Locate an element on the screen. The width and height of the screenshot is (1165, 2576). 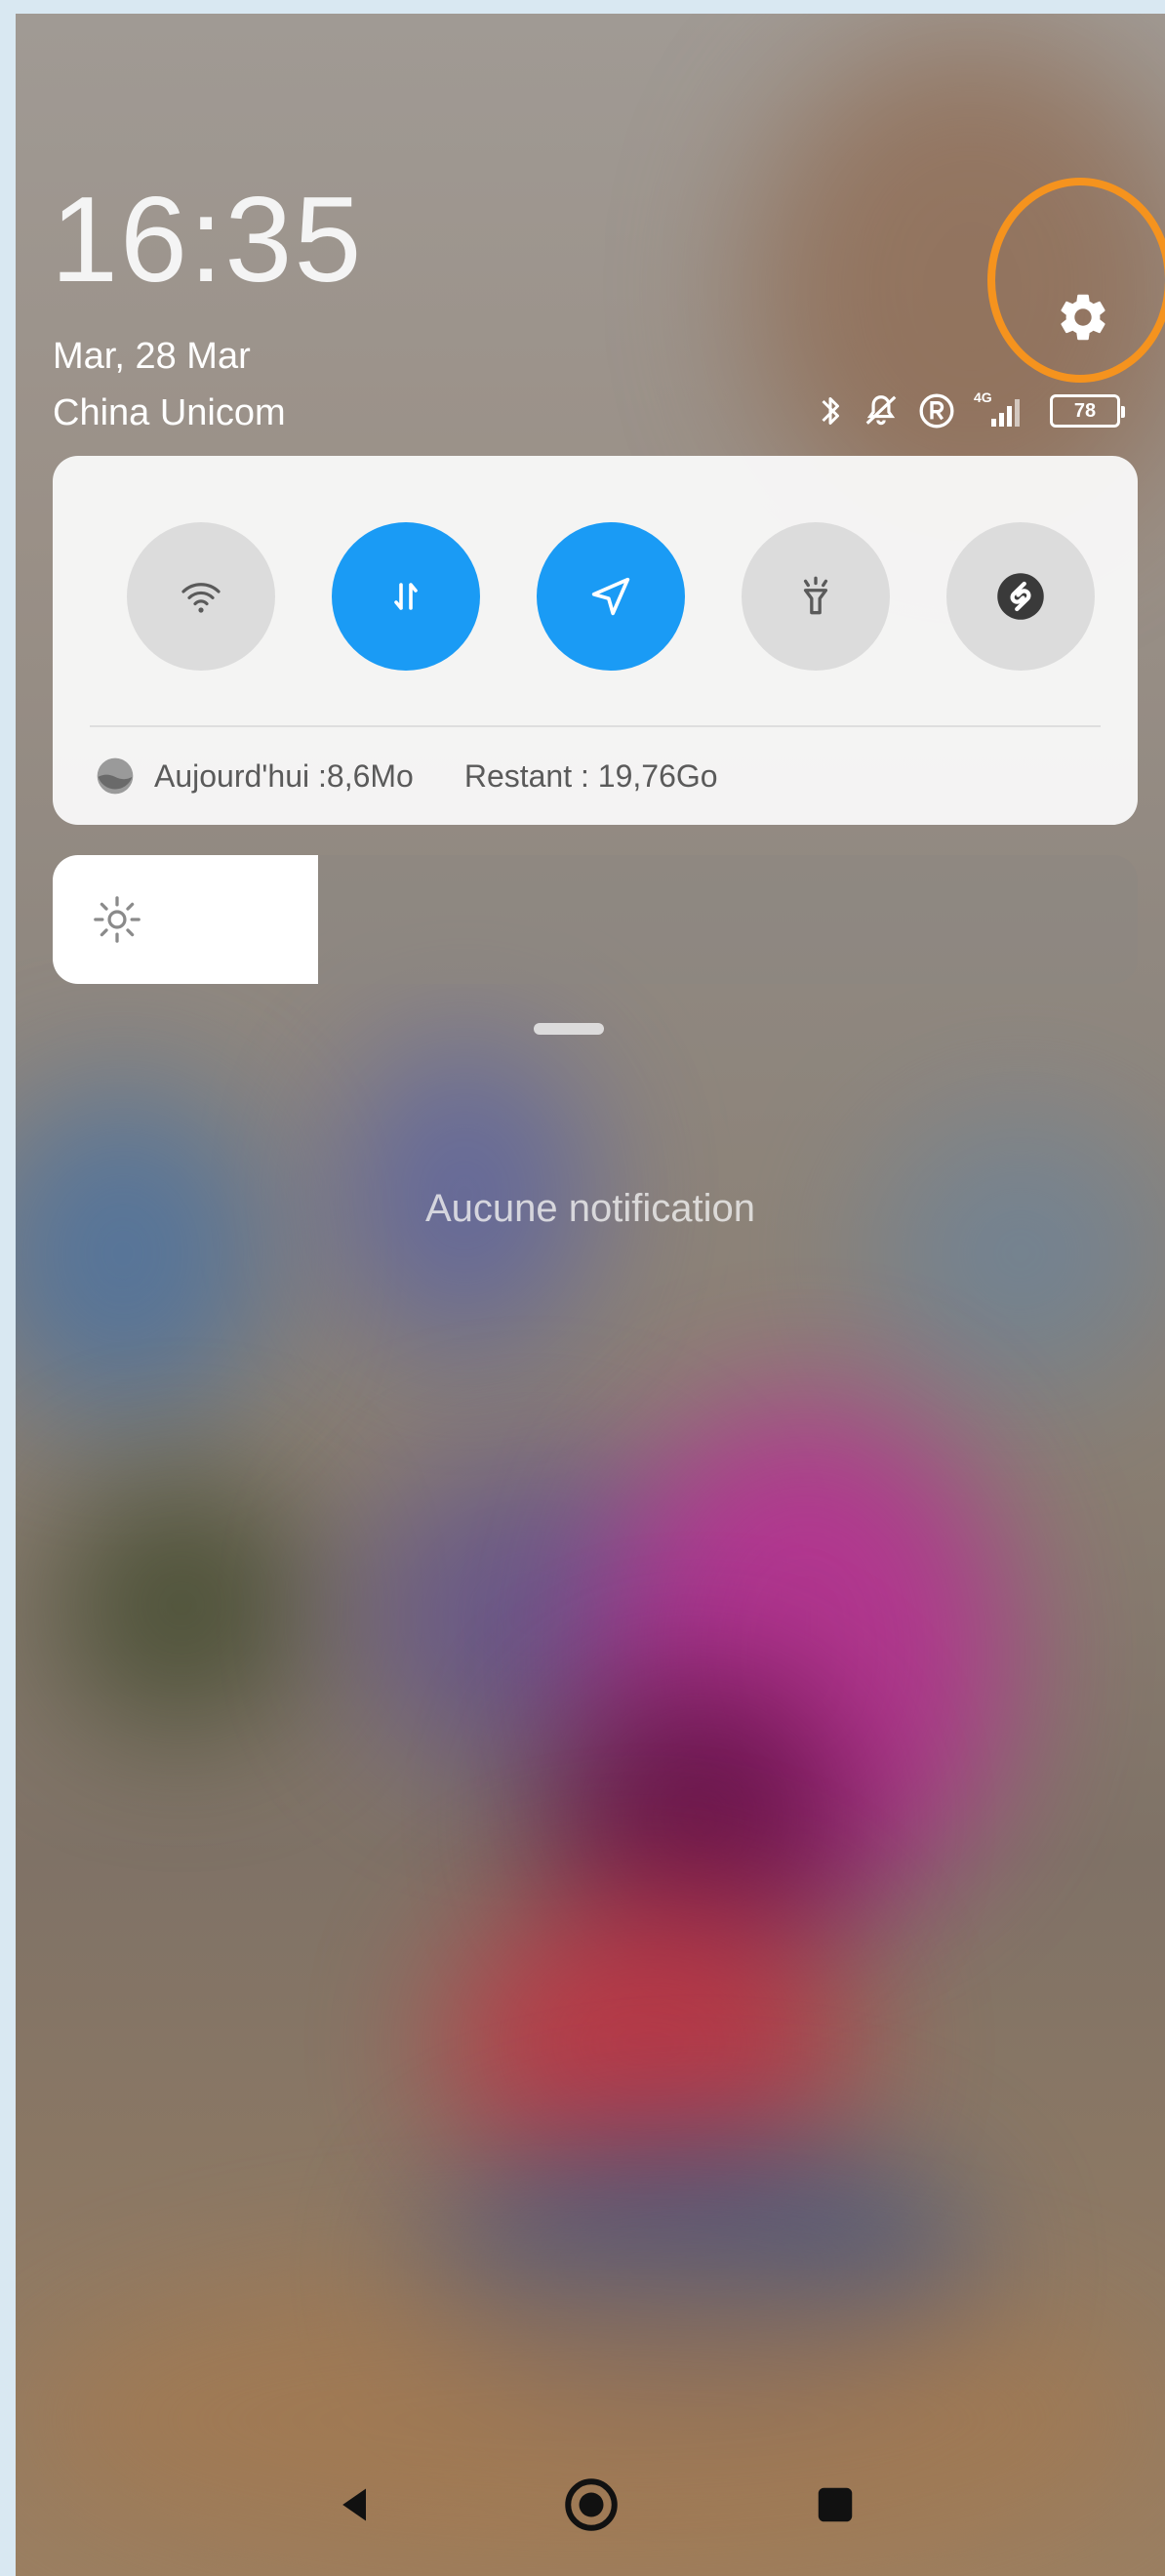
recents-button is located at coordinates (835, 2504).